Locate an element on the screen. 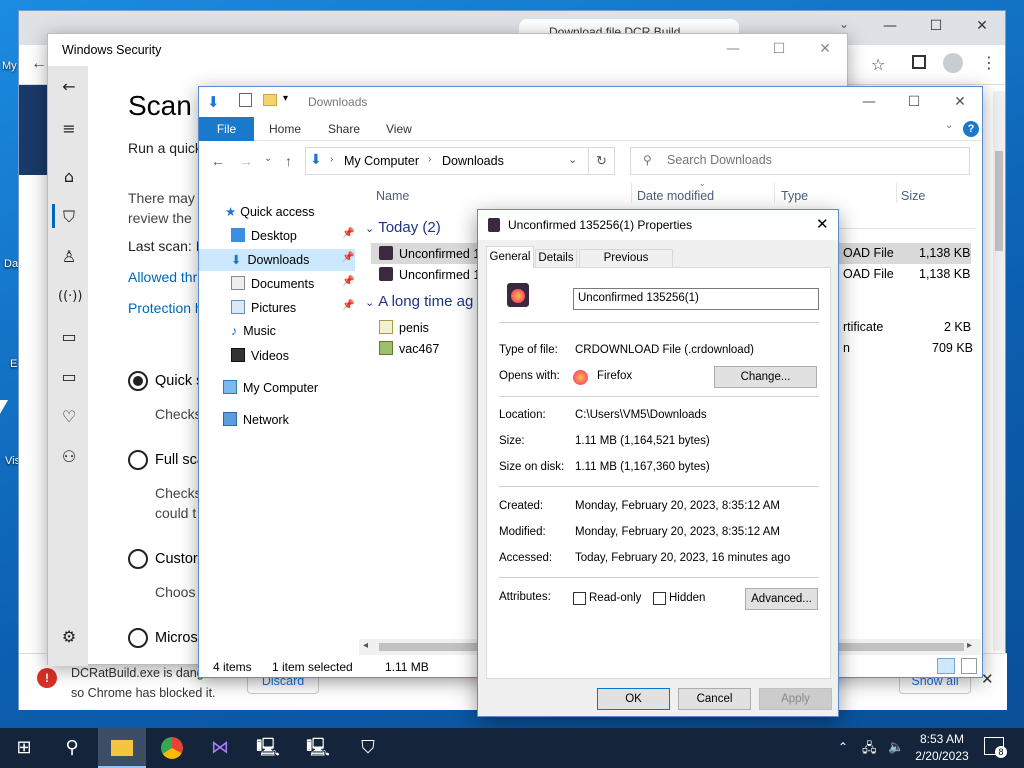 The height and width of the screenshot is (768, 1024). new-folder-icon is located at coordinates (270, 100).